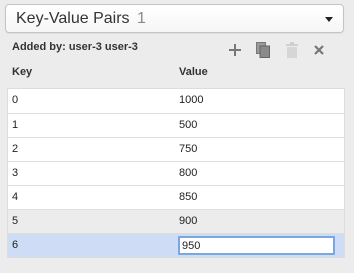 The height and width of the screenshot is (273, 354). What do you see at coordinates (141, 18) in the screenshot?
I see `pair-count-badge: 1` at bounding box center [141, 18].